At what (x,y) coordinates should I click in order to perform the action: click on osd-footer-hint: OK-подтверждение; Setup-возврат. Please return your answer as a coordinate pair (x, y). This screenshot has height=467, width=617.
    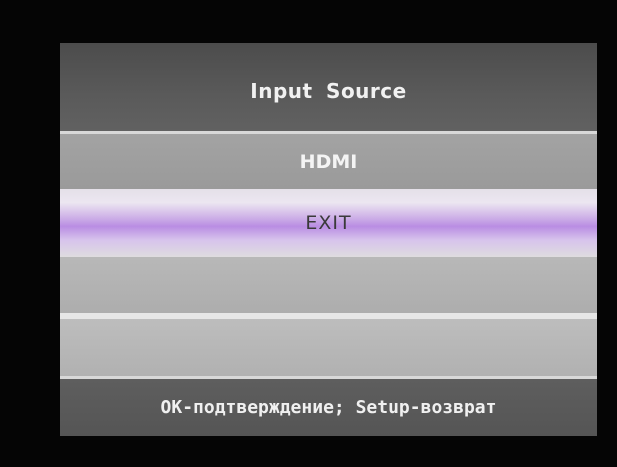
    Looking at the image, I should click on (328, 407).